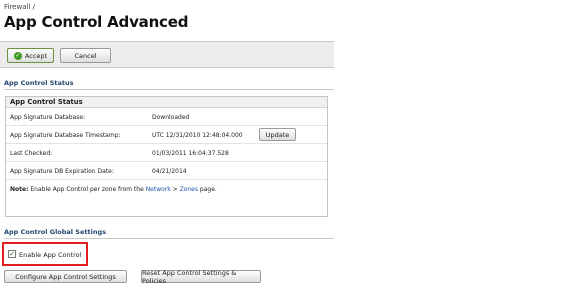 Image resolution: width=576 pixels, height=306 pixels. What do you see at coordinates (17, 55) in the screenshot?
I see `check-icon: ✓` at bounding box center [17, 55].